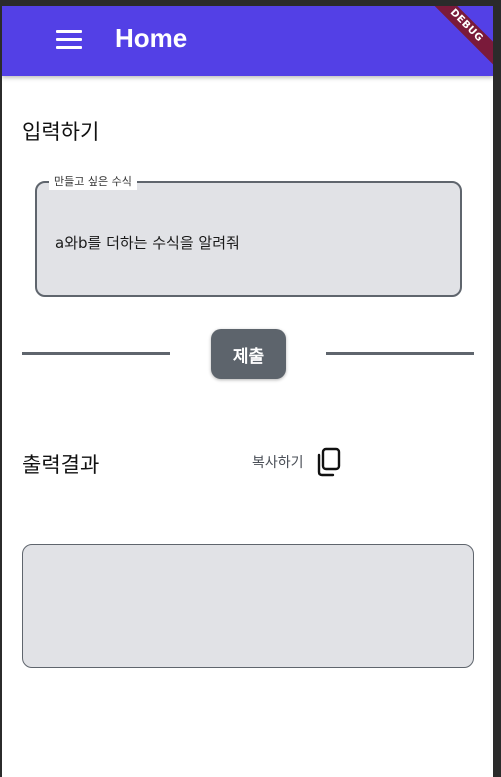 The image size is (501, 777). I want to click on divider-right, so click(400, 353).